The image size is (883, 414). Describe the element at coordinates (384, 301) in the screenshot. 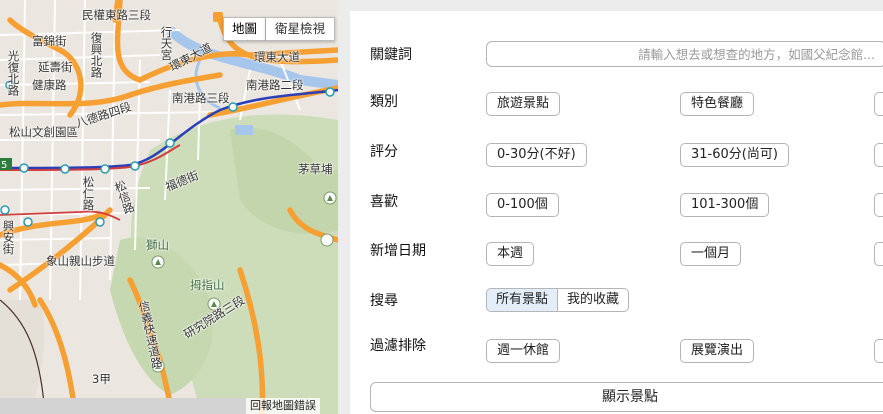

I see `search-scope-label: 搜尋` at that location.